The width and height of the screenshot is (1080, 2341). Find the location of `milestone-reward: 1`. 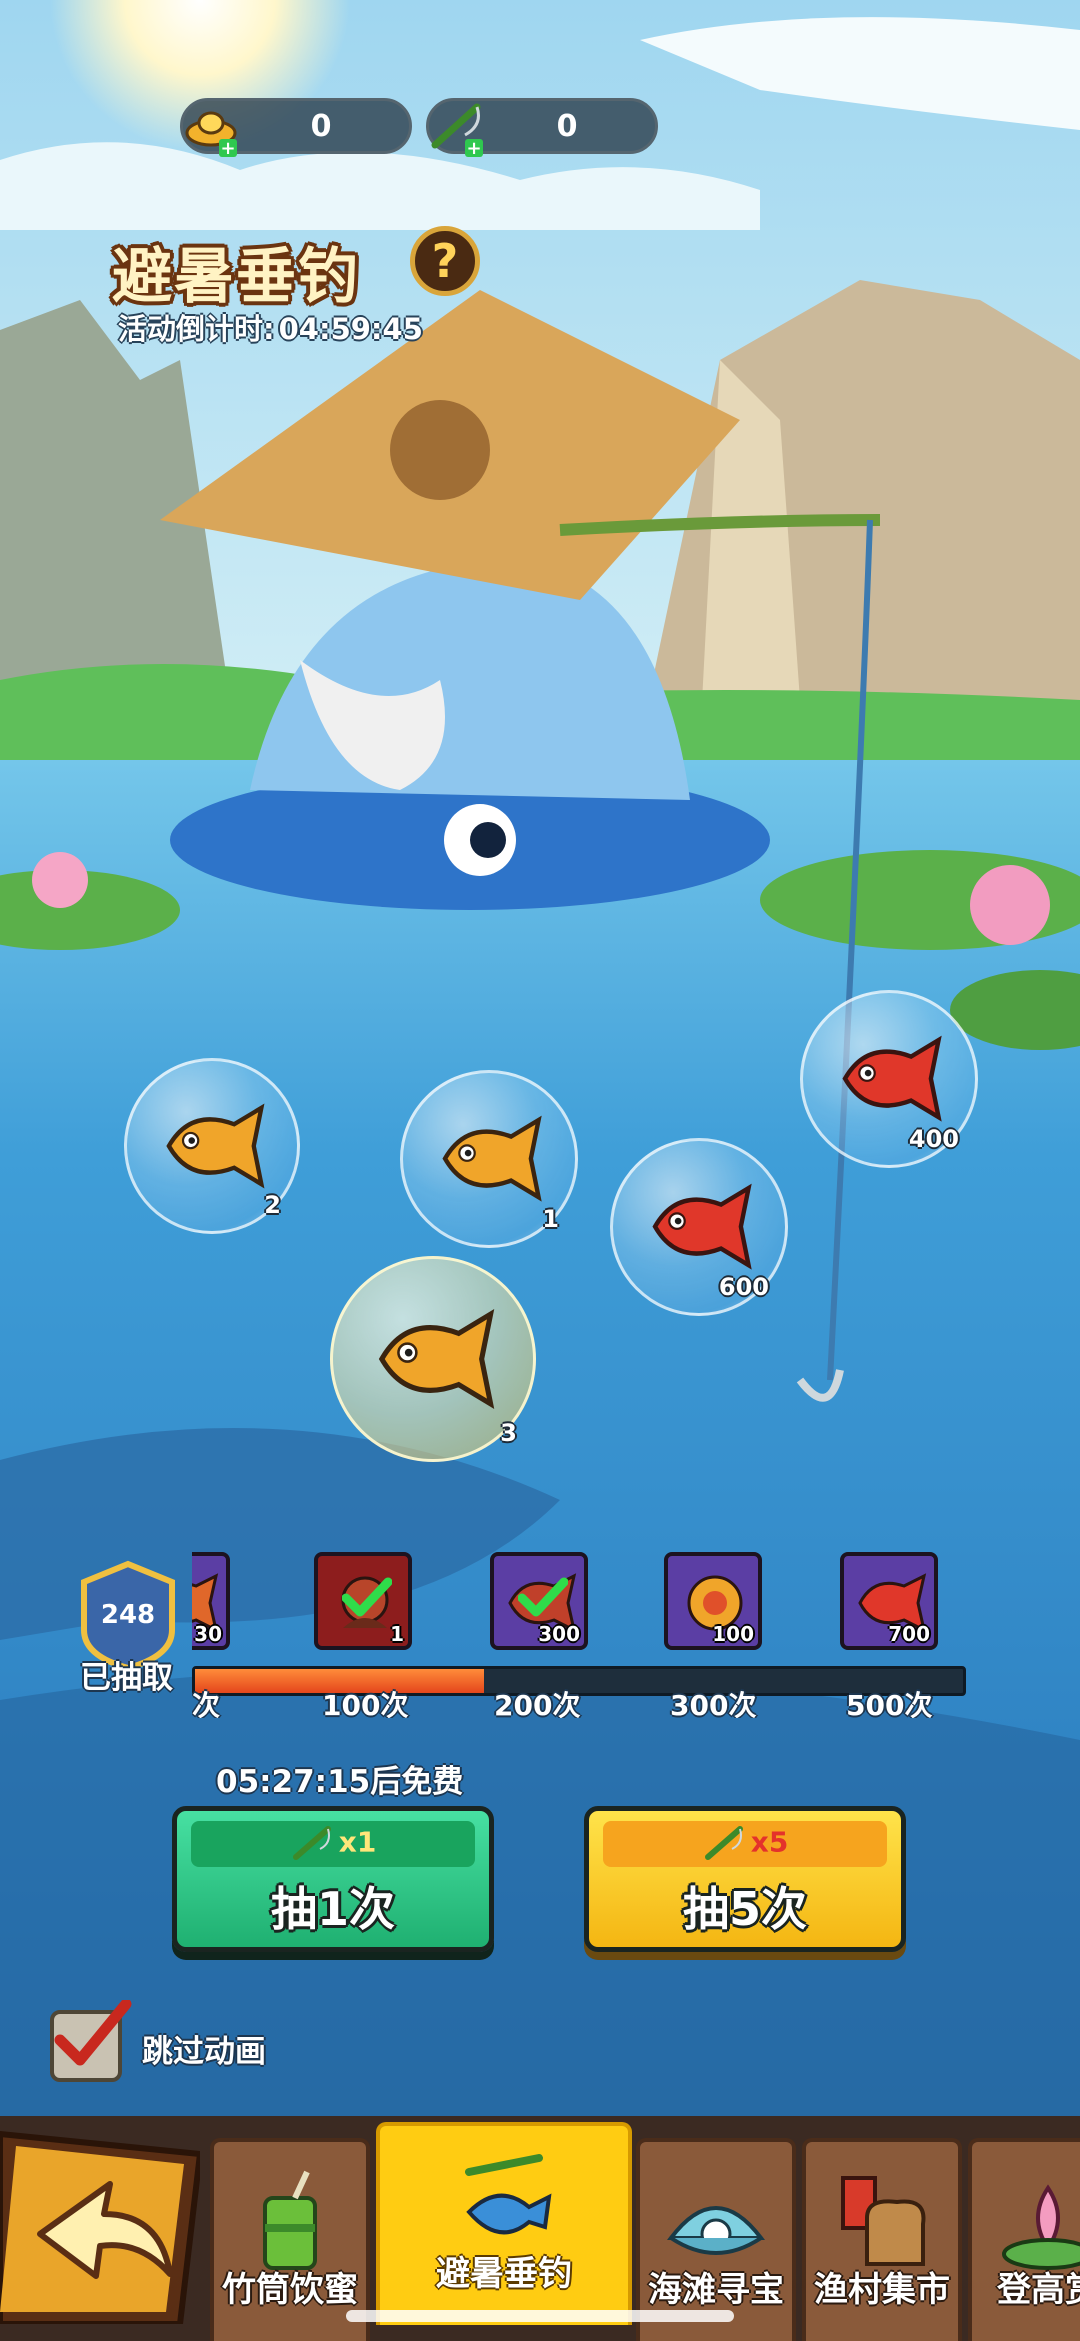

milestone-reward: 1 is located at coordinates (363, 1601).